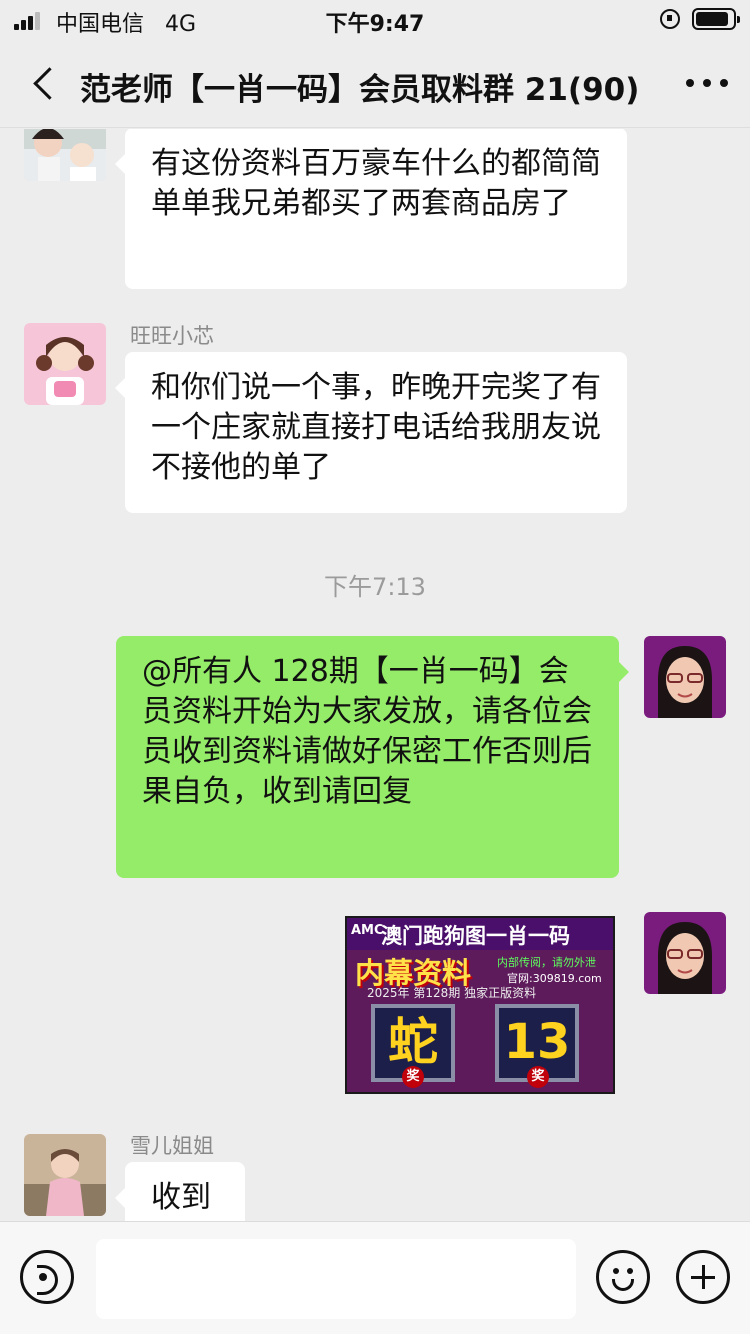 The width and height of the screenshot is (750, 1334). Describe the element at coordinates (375, 24) in the screenshot. I see `status-time: 下午9:47` at that location.